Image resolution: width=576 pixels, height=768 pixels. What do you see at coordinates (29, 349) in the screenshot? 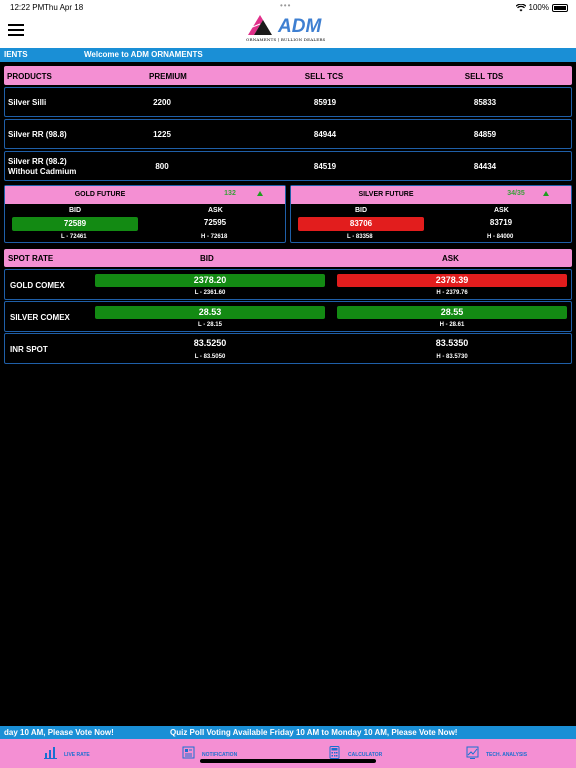
I see `spot-name: INR SPOT` at bounding box center [29, 349].